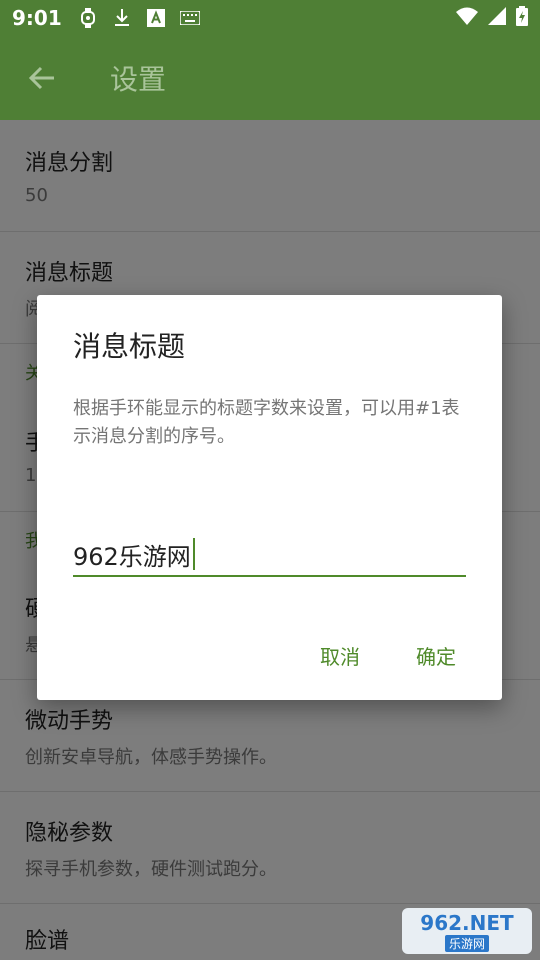  What do you see at coordinates (270, 78) in the screenshot?
I see `app-bar: 设置` at bounding box center [270, 78].